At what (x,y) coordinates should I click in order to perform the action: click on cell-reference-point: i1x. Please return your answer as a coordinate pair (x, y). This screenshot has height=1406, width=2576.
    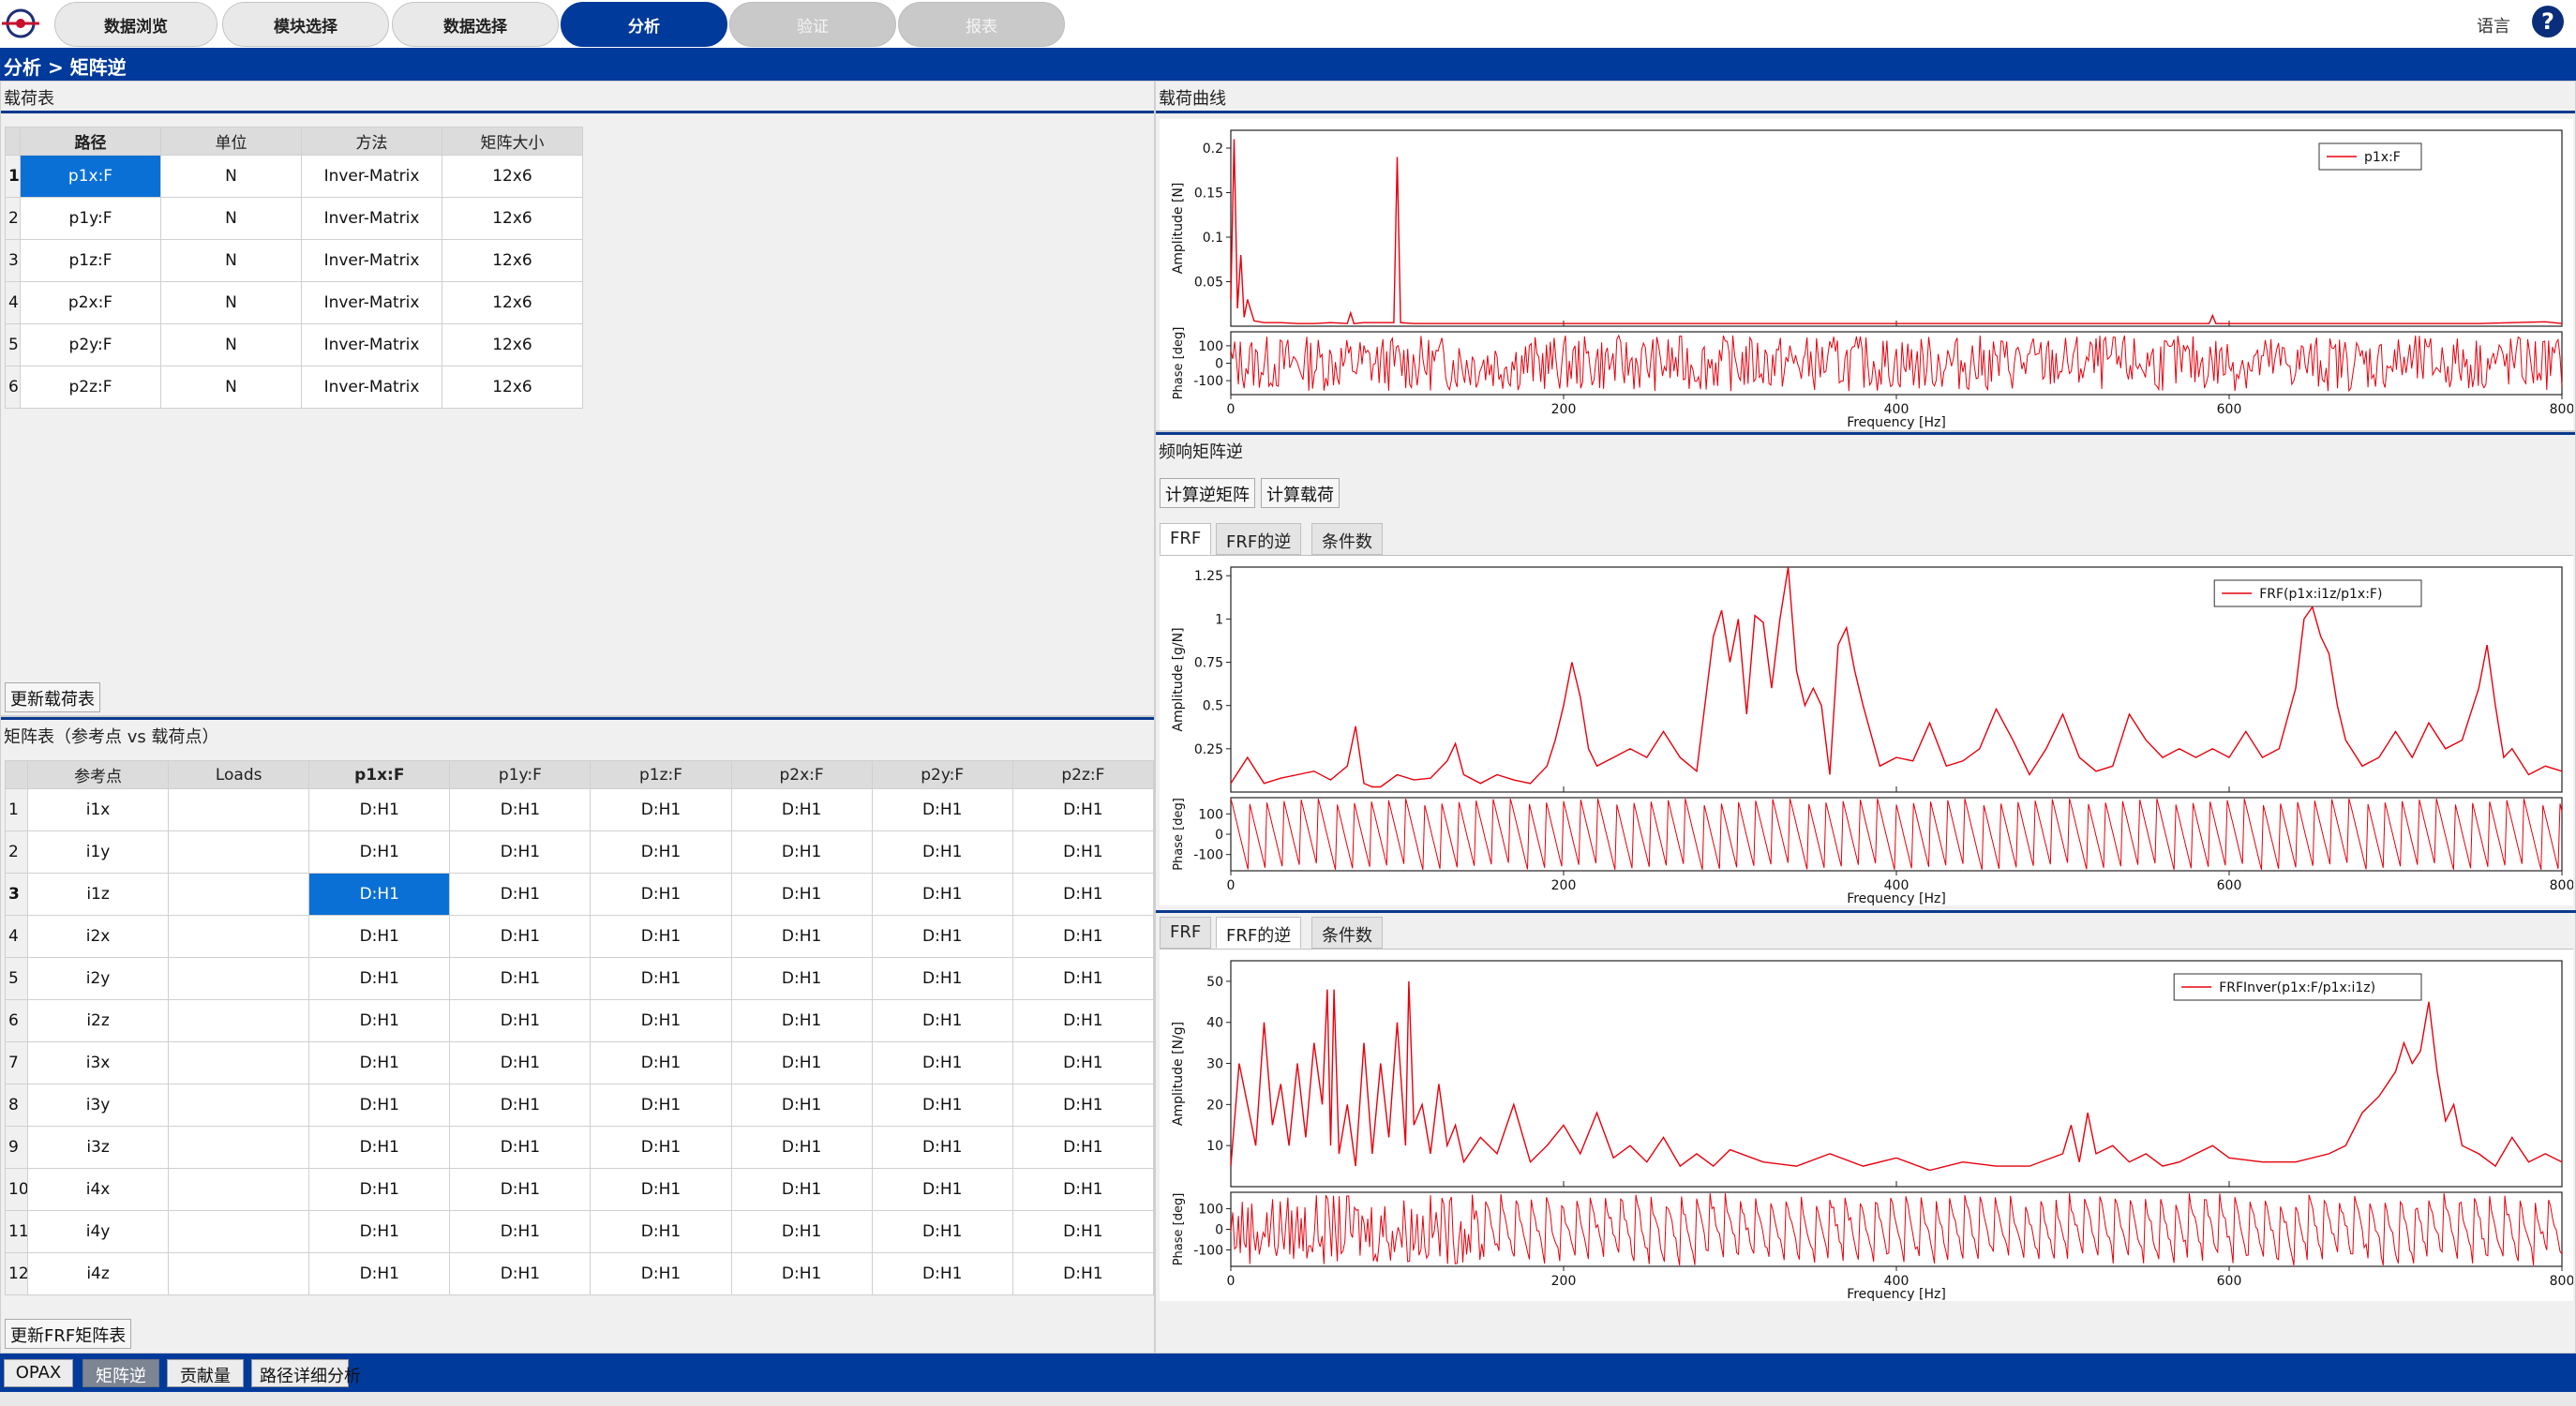
    Looking at the image, I should click on (99, 809).